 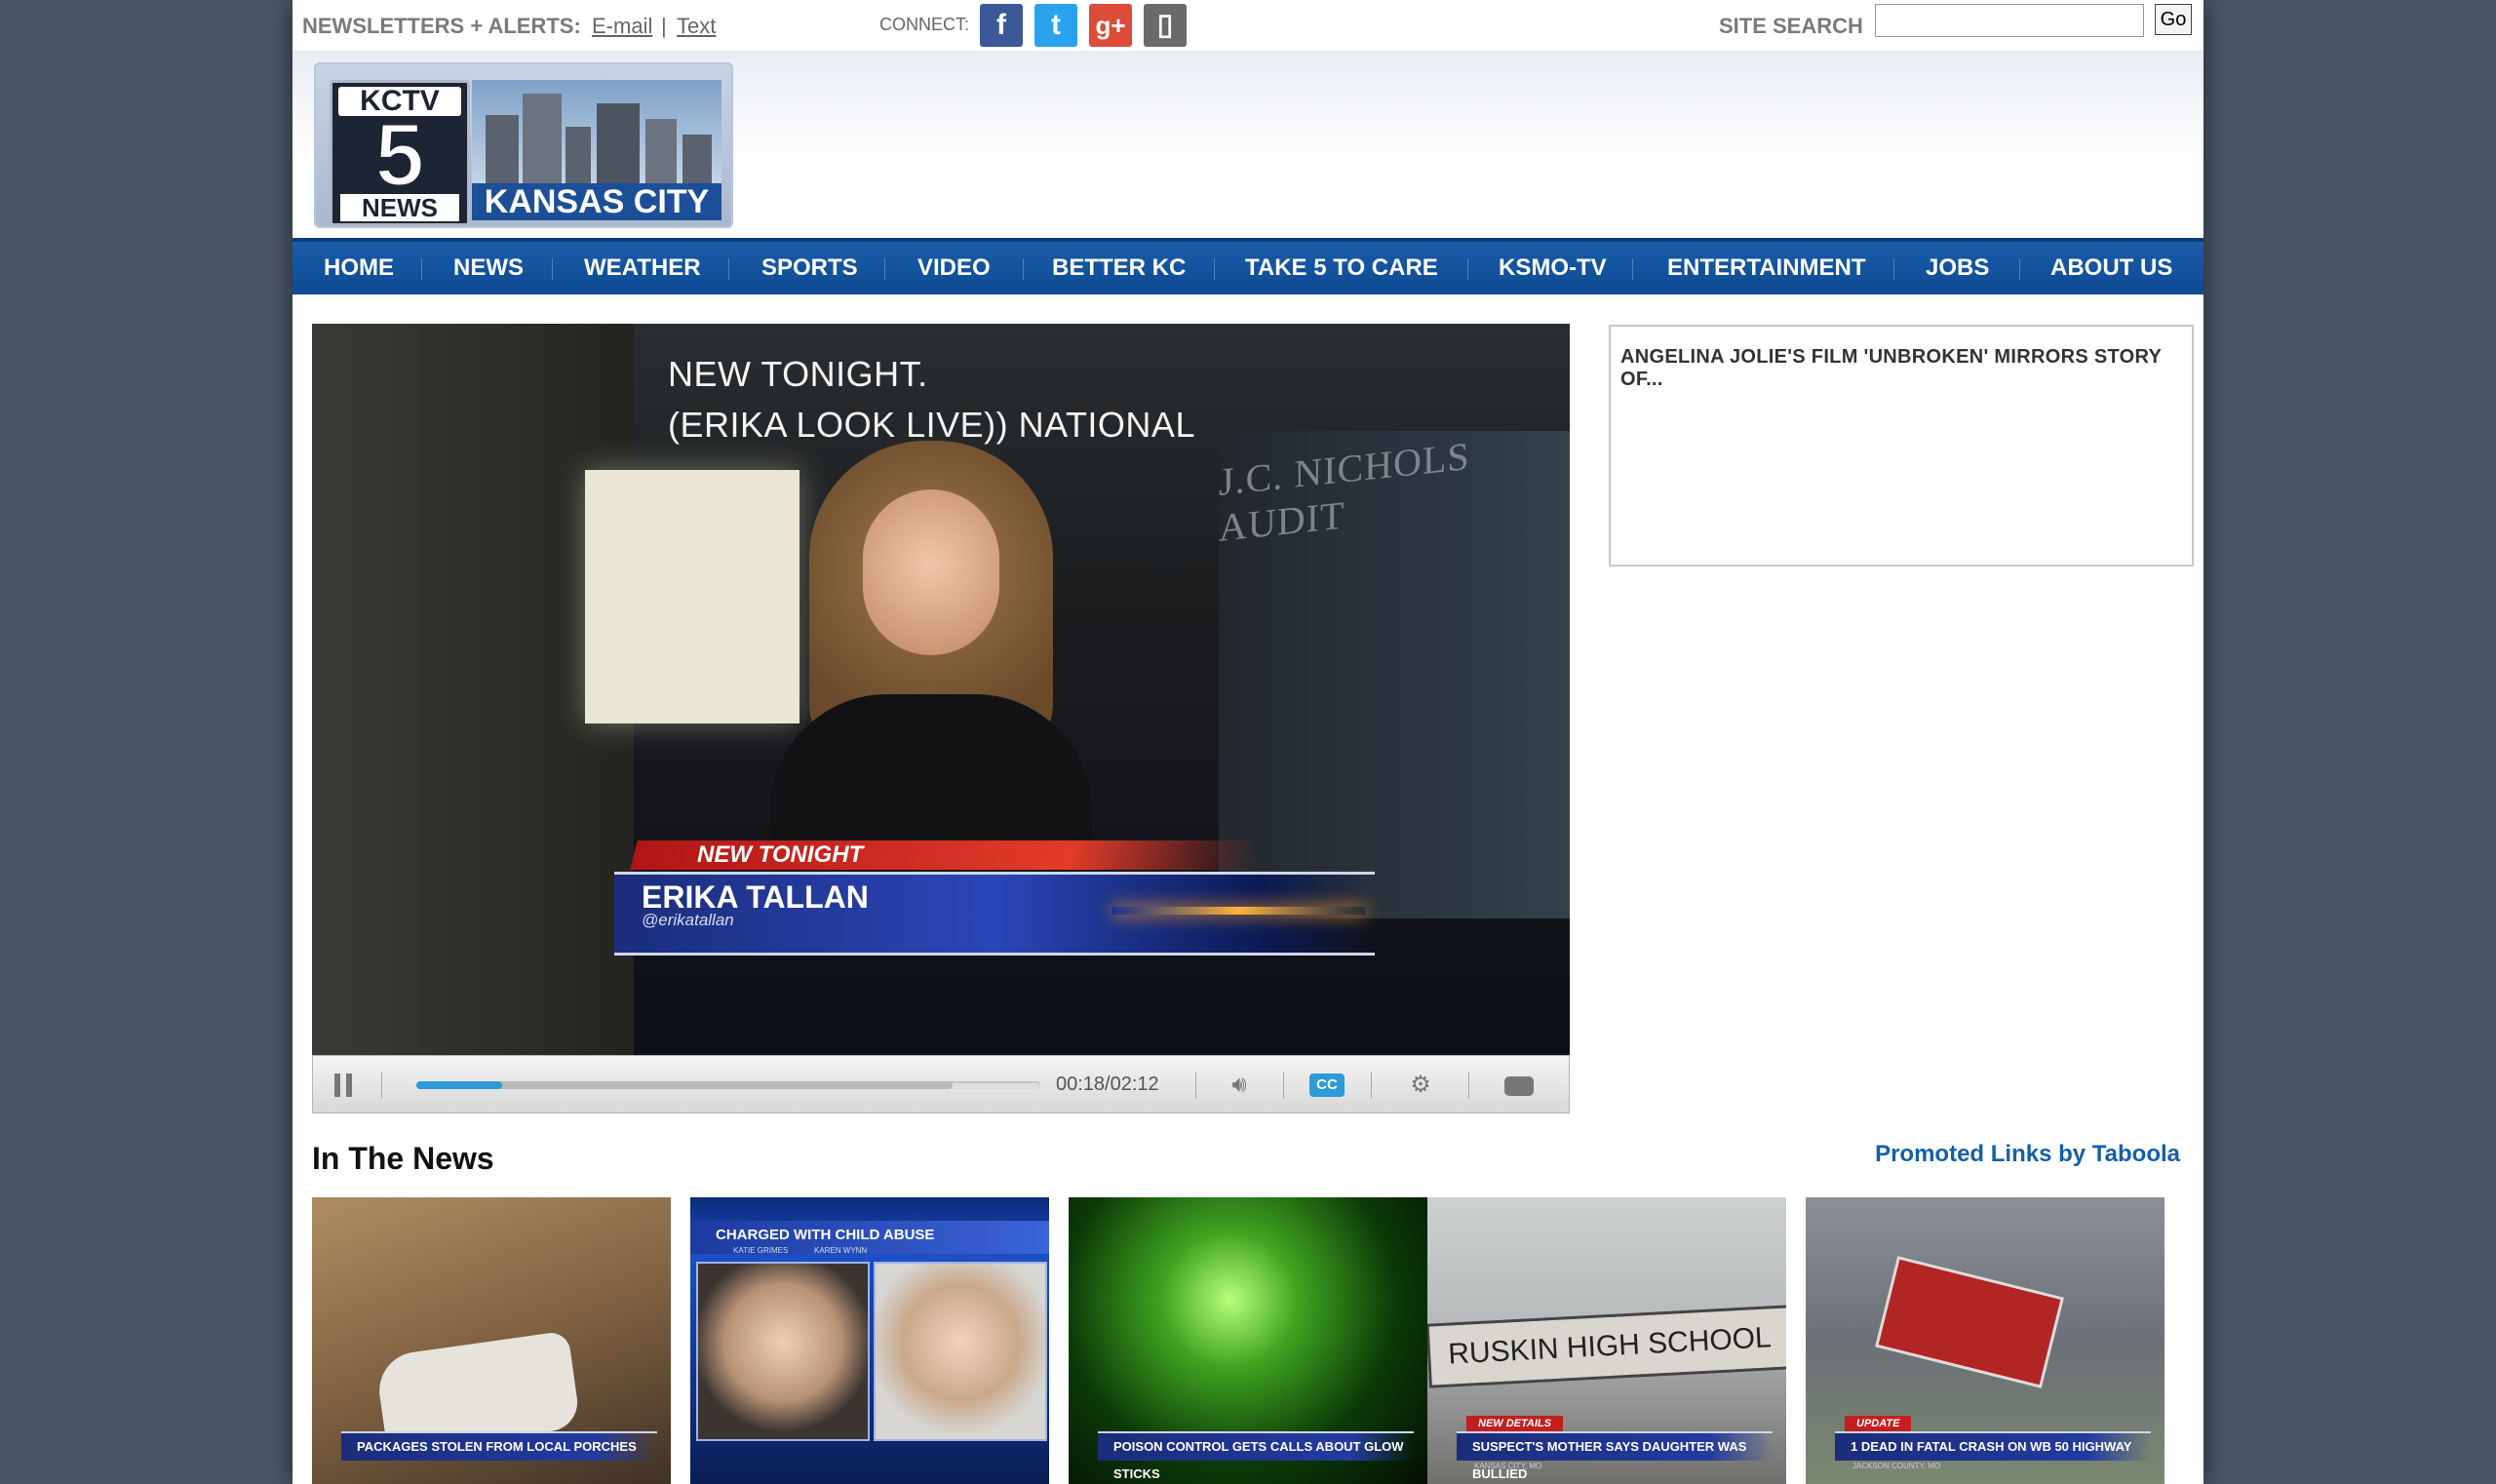 What do you see at coordinates (1119, 268) in the screenshot?
I see `nav-better-kc: BETTER KC` at bounding box center [1119, 268].